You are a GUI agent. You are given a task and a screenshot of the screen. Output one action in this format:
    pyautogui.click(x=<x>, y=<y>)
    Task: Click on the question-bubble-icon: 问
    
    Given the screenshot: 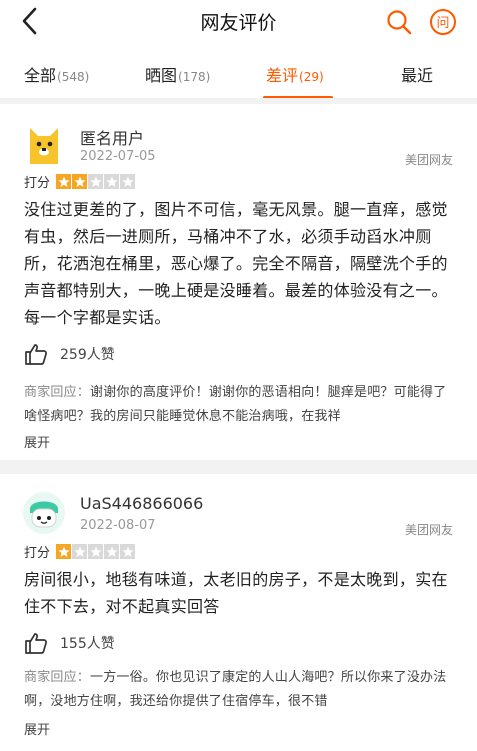 What is the action you would take?
    pyautogui.click(x=443, y=22)
    